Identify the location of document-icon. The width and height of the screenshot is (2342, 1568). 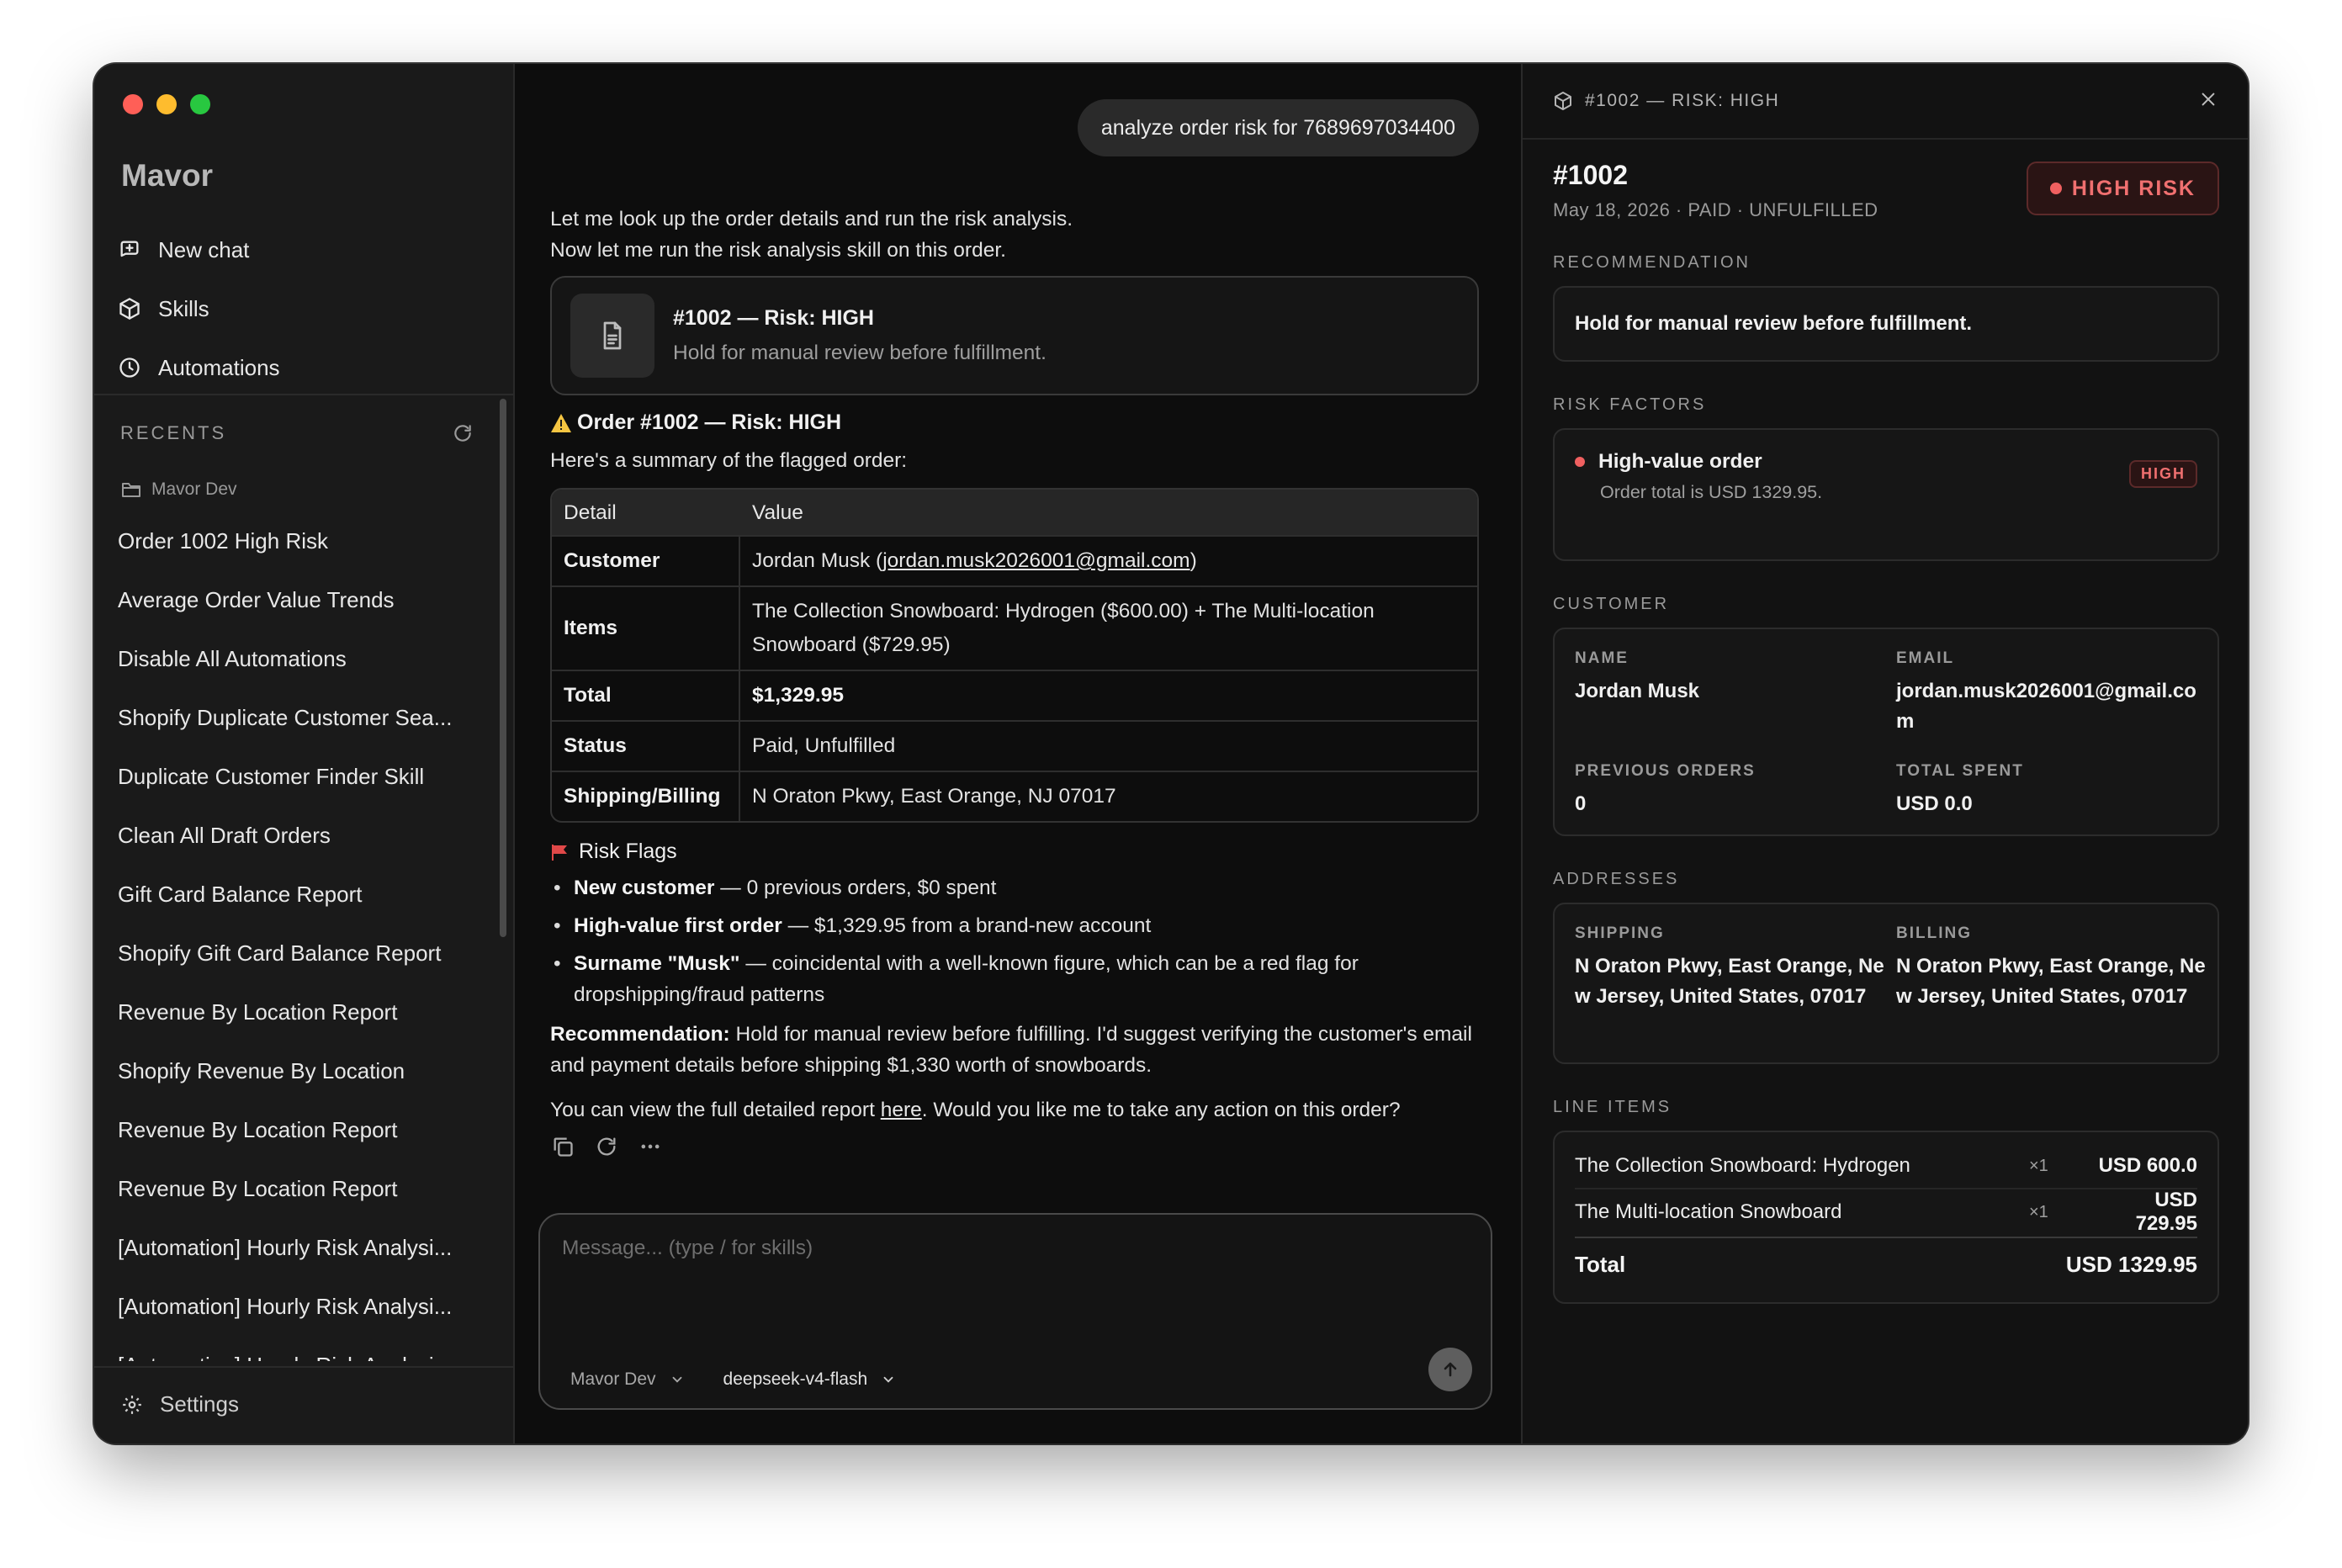
(612, 335).